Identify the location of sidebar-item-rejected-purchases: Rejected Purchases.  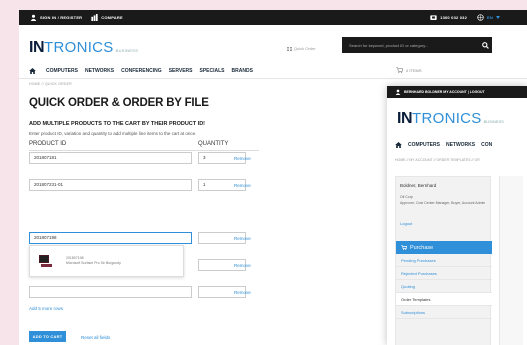
(444, 273).